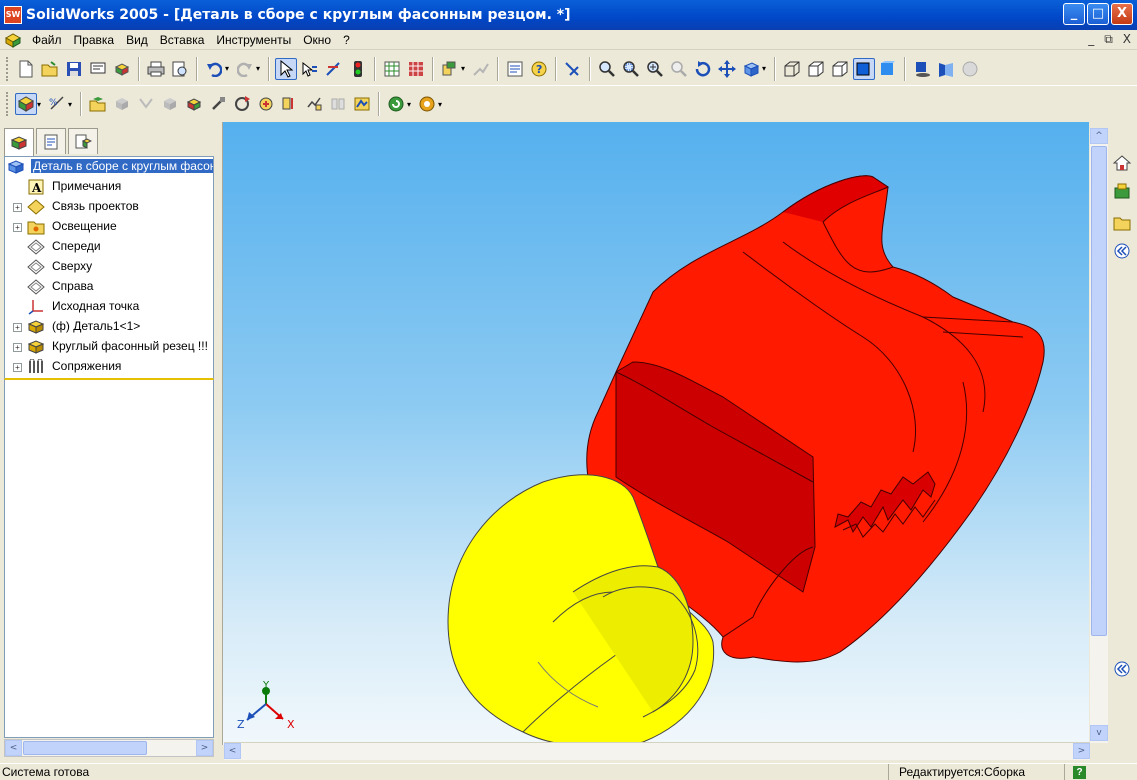 The width and height of the screenshot is (1137, 780). What do you see at coordinates (1091, 39) in the screenshot?
I see `doc-minimize-button: _` at bounding box center [1091, 39].